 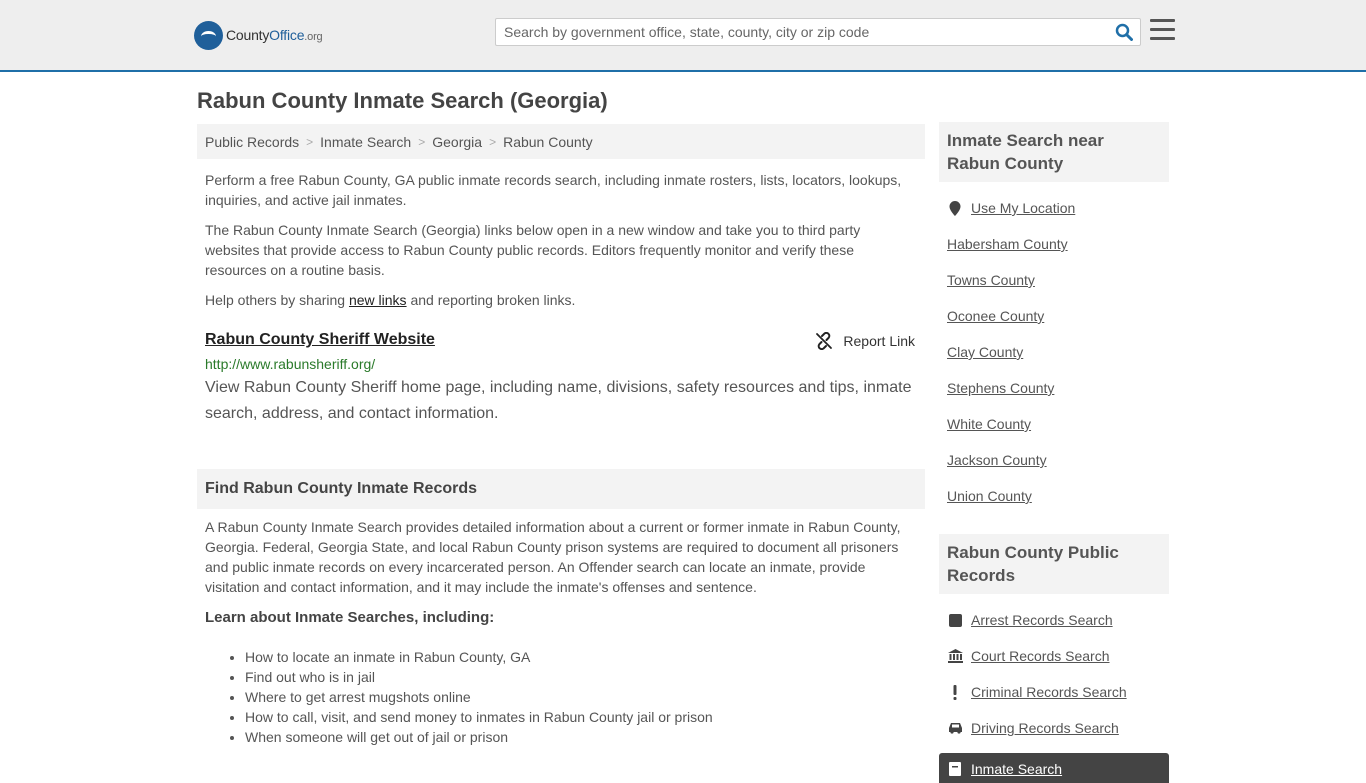 What do you see at coordinates (955, 208) in the screenshot?
I see `map-pin-icon` at bounding box center [955, 208].